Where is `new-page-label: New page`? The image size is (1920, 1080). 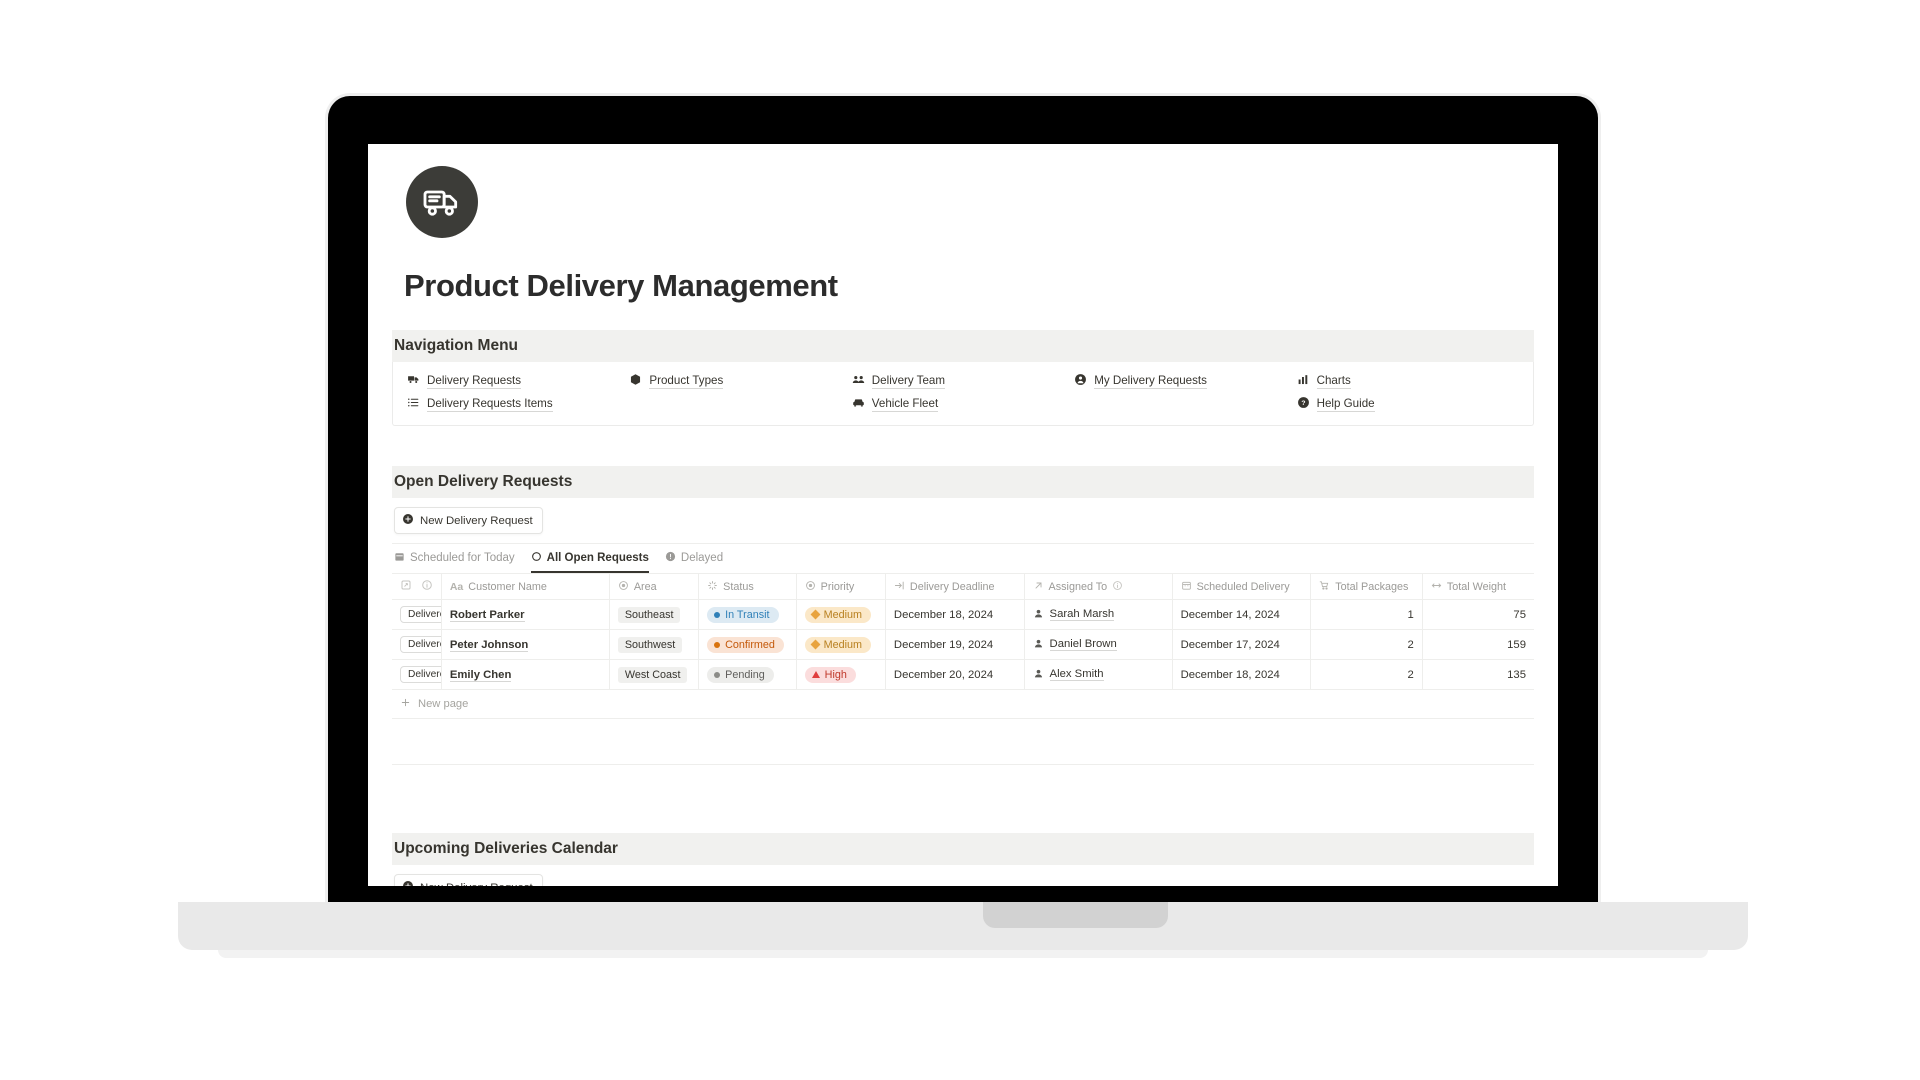
new-page-label: New page is located at coordinates (443, 704).